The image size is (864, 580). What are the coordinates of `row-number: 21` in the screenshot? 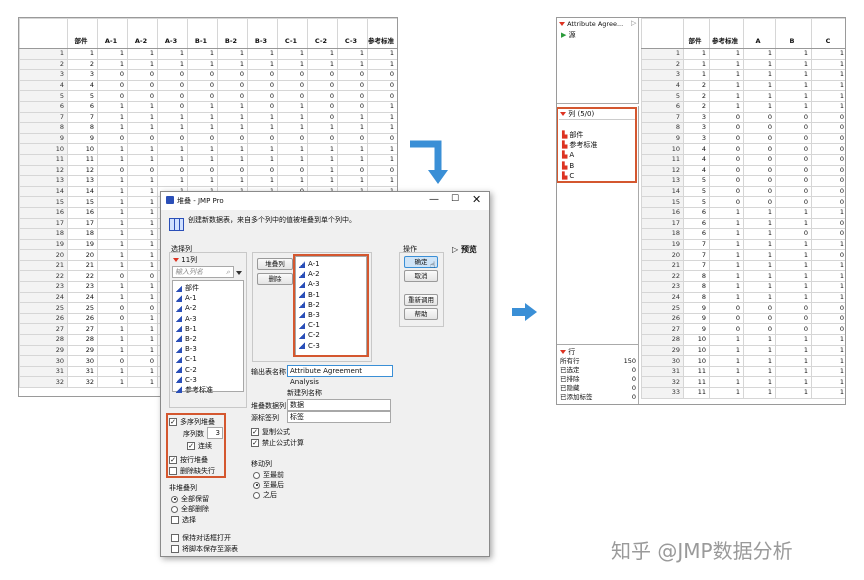 It's located at (662, 265).